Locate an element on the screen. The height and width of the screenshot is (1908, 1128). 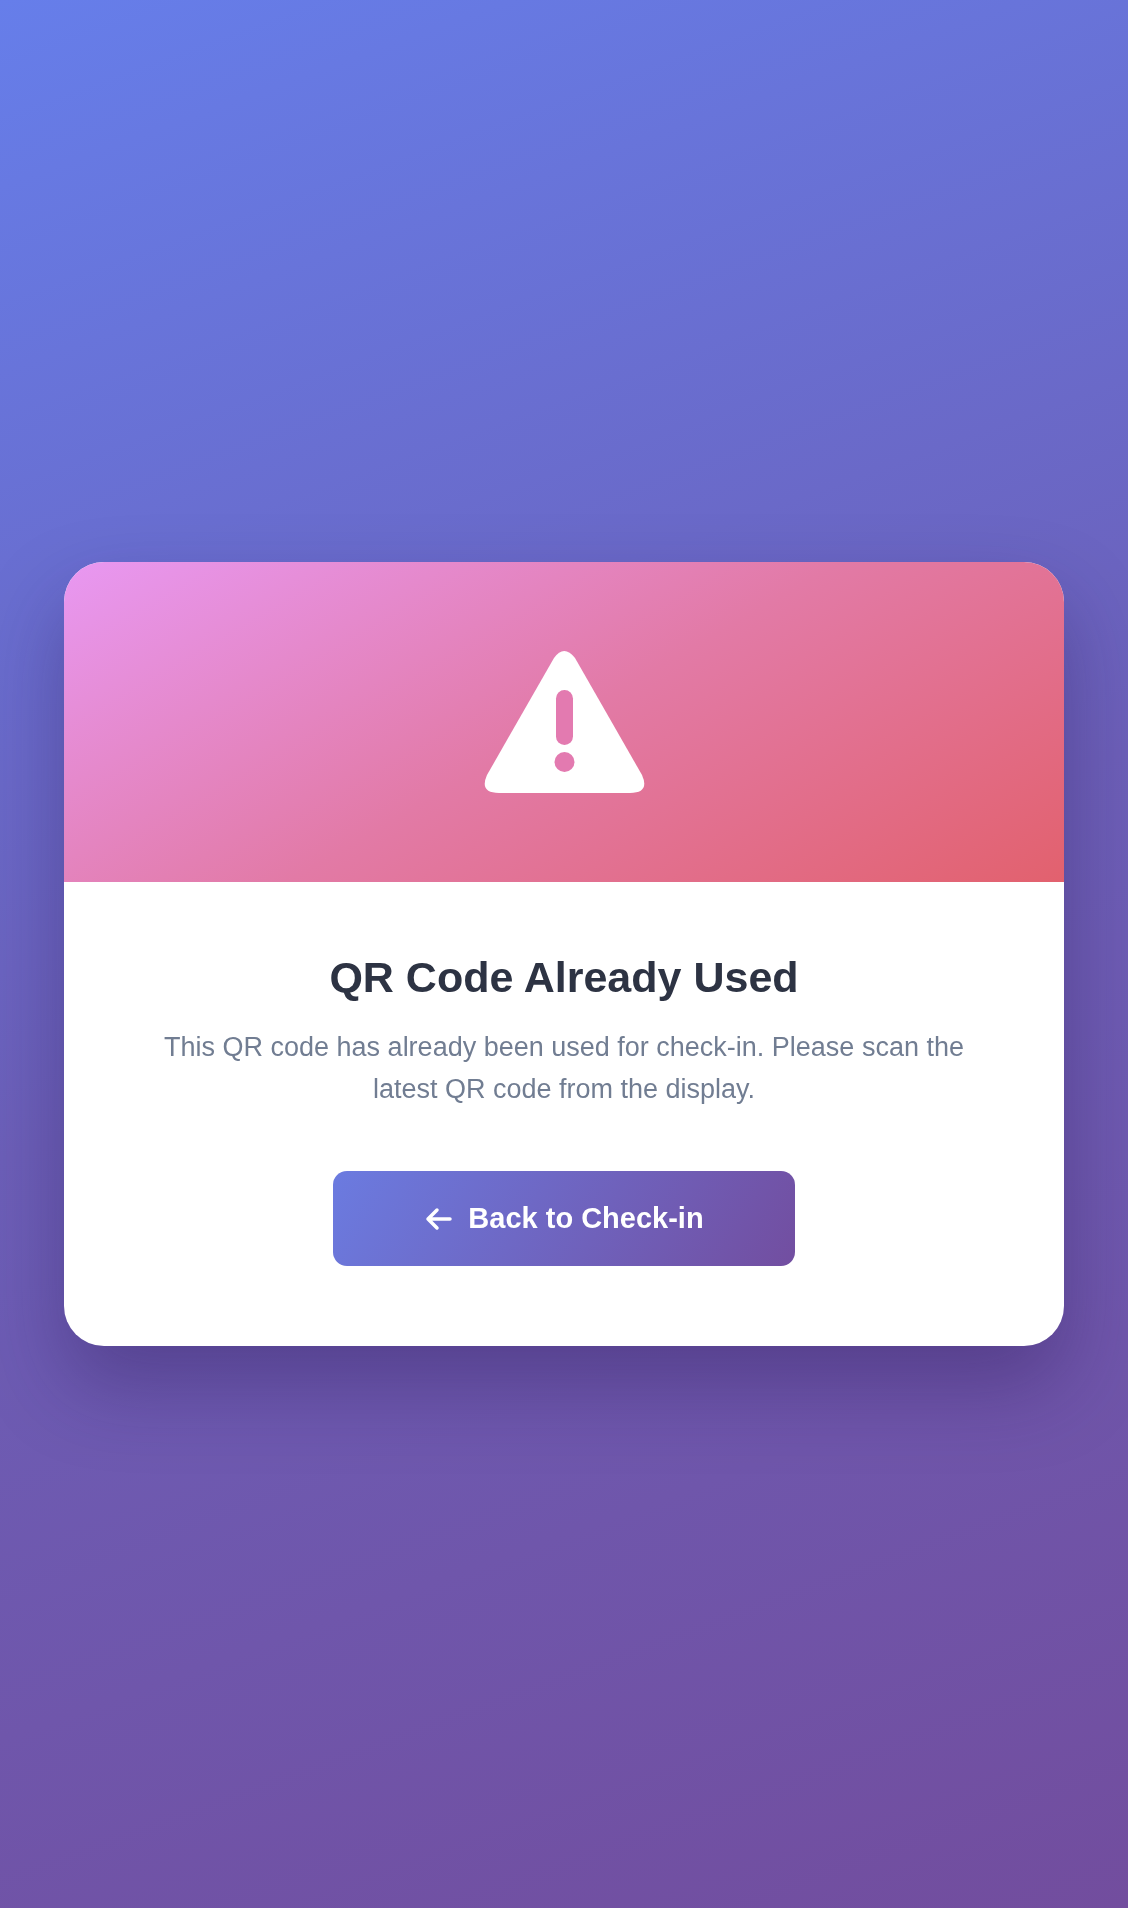
error-message: This QR code has already been used for check-in. Please scan the latest QR code from the display. is located at coordinates (564, 1069).